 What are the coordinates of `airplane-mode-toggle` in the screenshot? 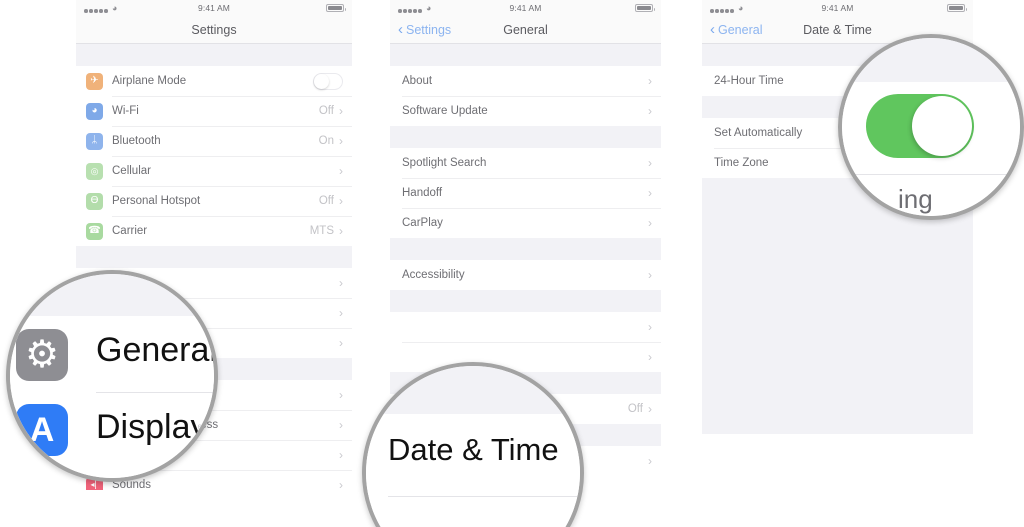 It's located at (328, 81).